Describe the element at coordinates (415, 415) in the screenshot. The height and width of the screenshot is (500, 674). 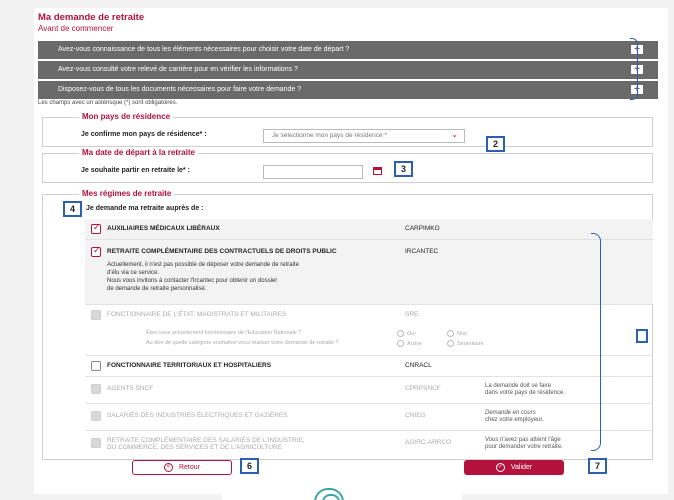
I see `regime-code: CNIEG` at that location.